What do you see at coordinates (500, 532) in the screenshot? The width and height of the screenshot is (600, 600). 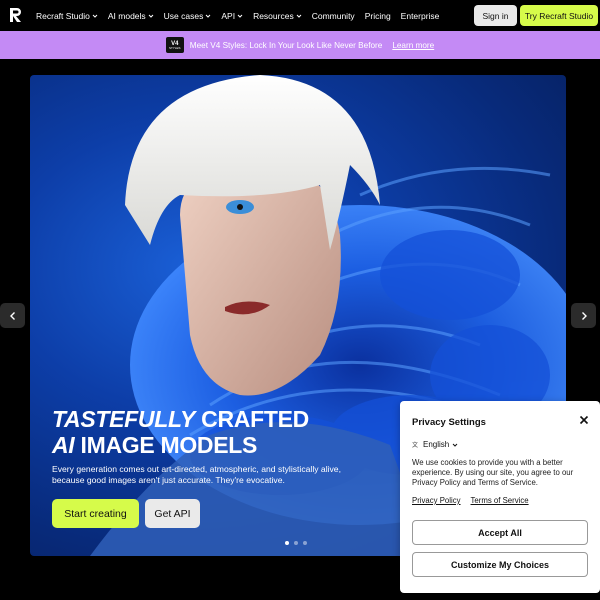 I see `accept-all-button: Accept All` at bounding box center [500, 532].